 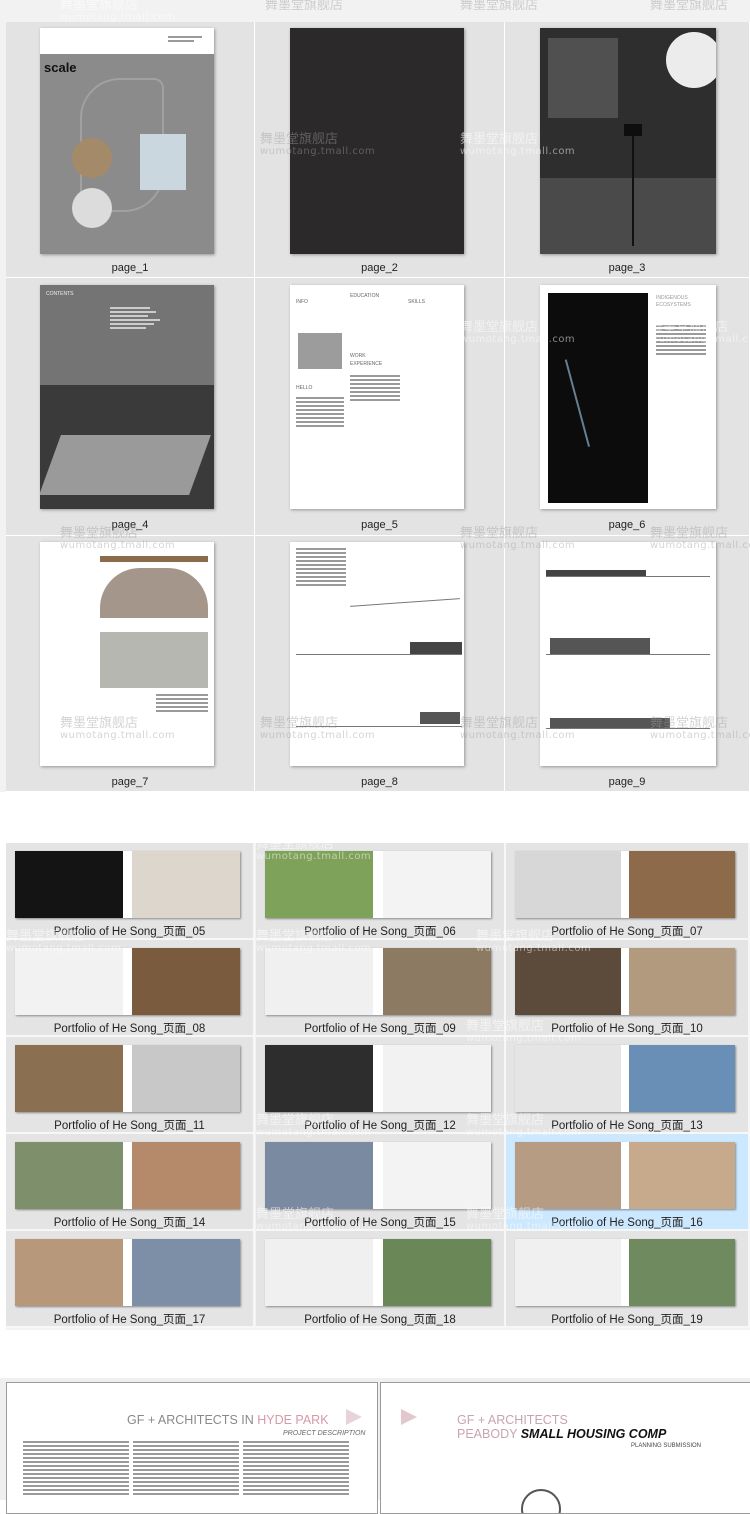 I want to click on page-item: scale page_1, so click(x=130, y=150).